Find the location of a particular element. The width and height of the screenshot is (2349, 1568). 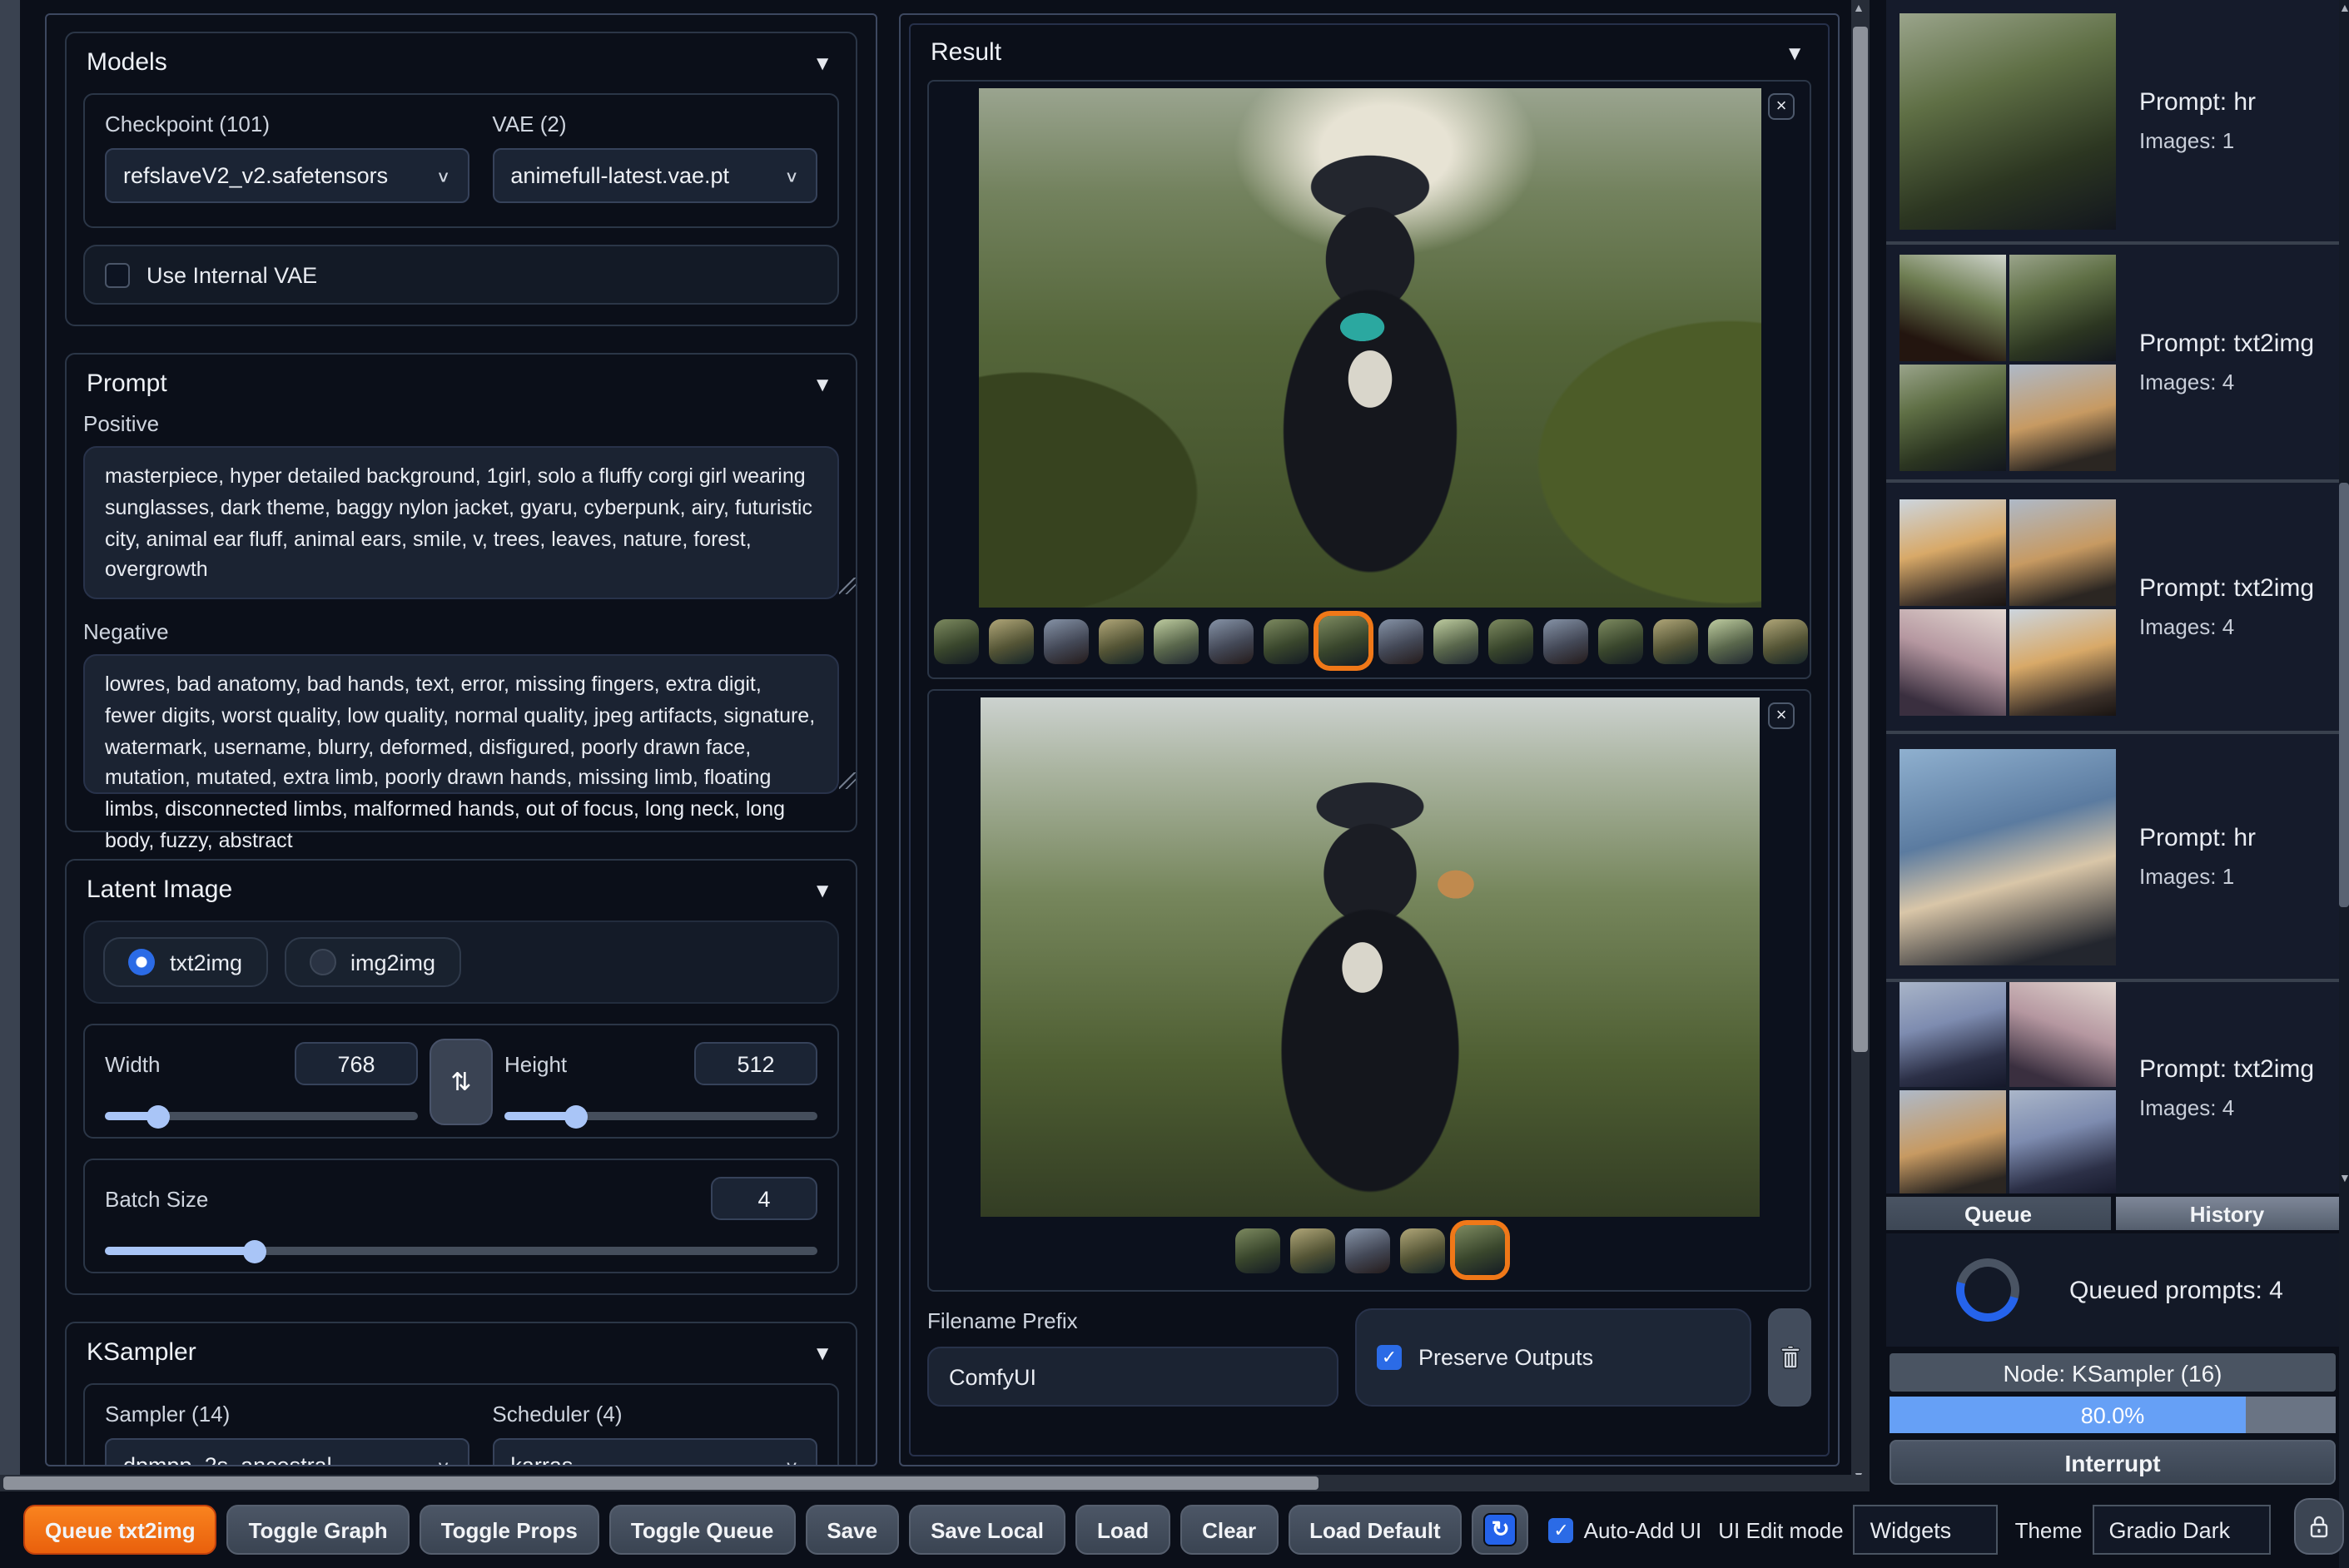

scheduler-dropdown: karras ∨ is located at coordinates (654, 1451).